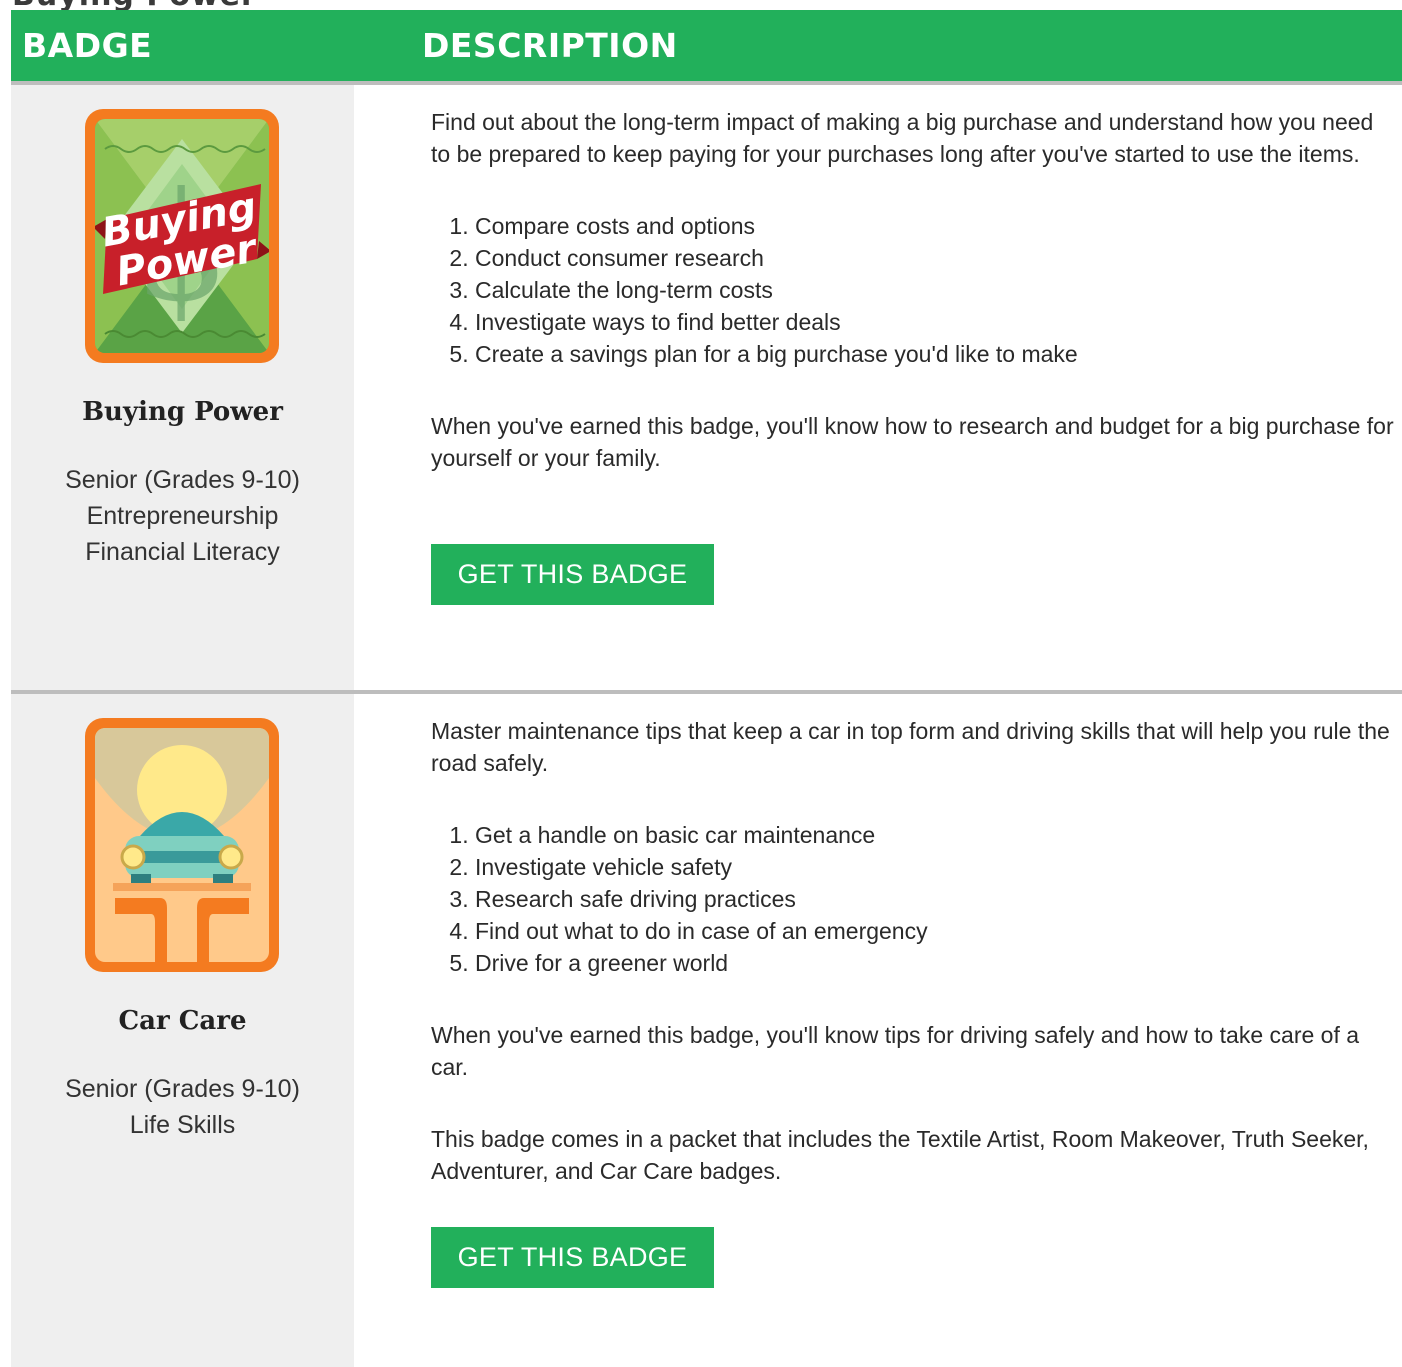 The height and width of the screenshot is (1367, 1402). Describe the element at coordinates (934, 226) in the screenshot. I see `list-item: Compare costs and options` at that location.